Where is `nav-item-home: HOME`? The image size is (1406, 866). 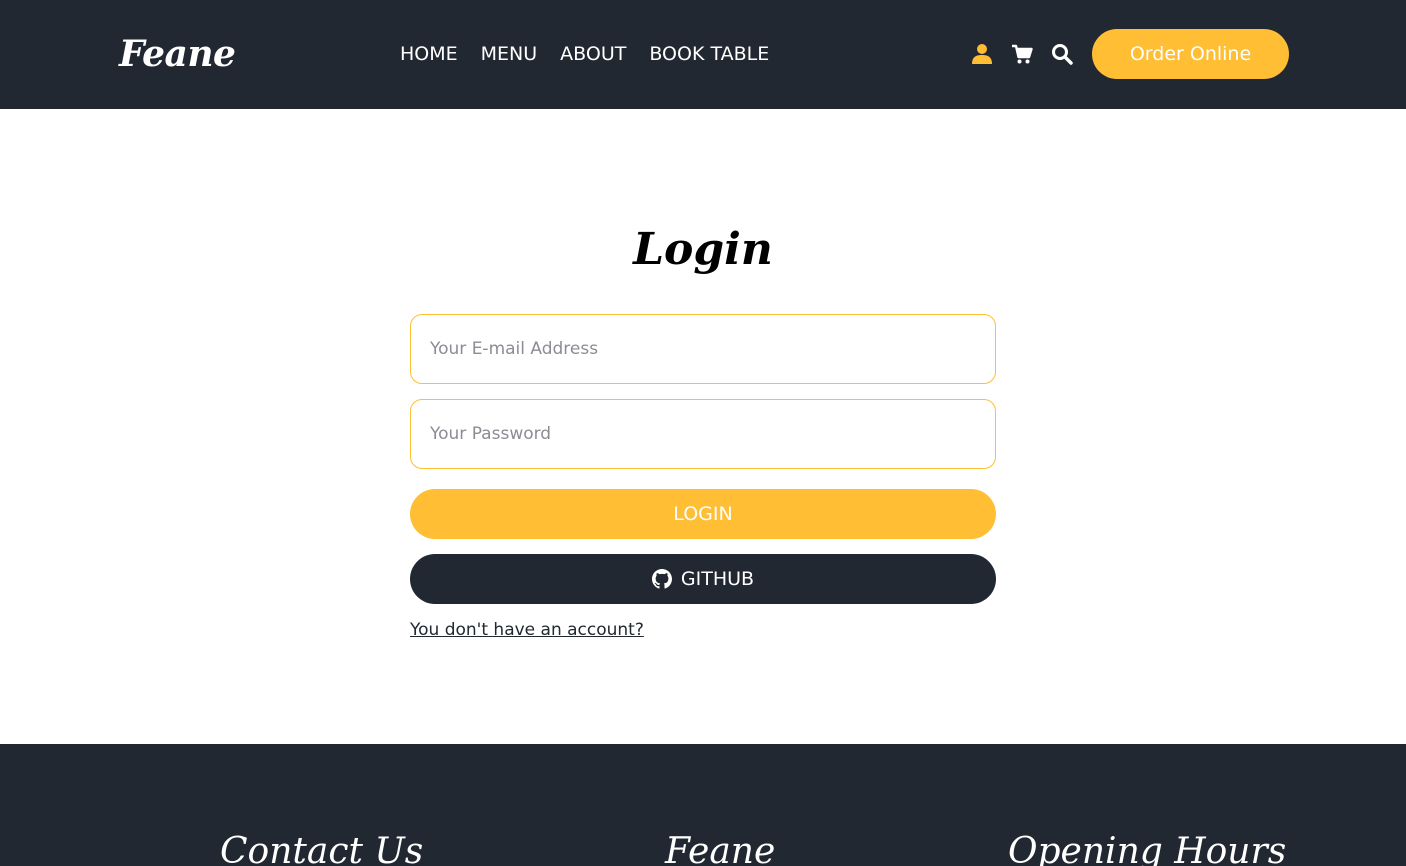
nav-item-home: HOME is located at coordinates (429, 54).